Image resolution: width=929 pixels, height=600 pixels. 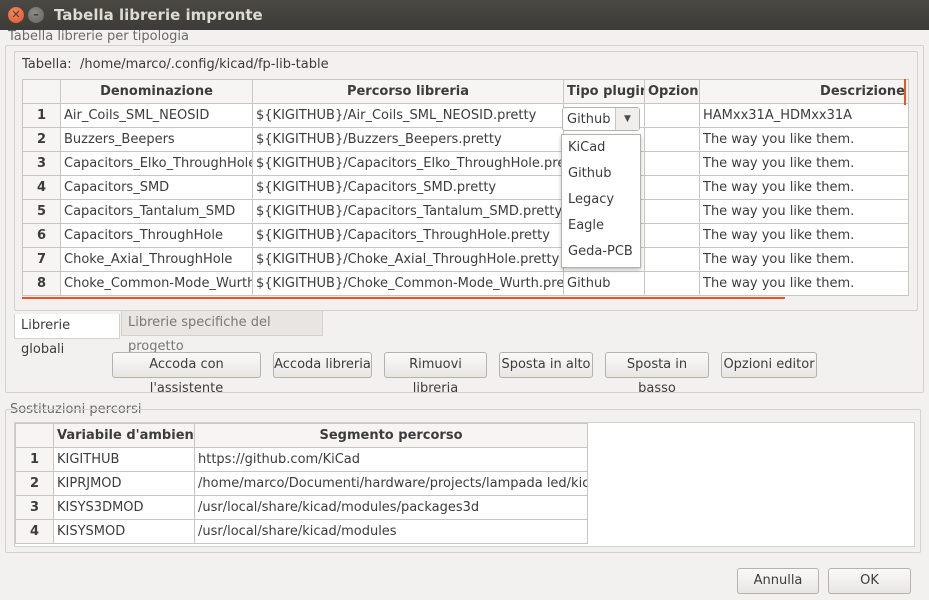 What do you see at coordinates (16, 15) in the screenshot?
I see `close-window-button: ✕` at bounding box center [16, 15].